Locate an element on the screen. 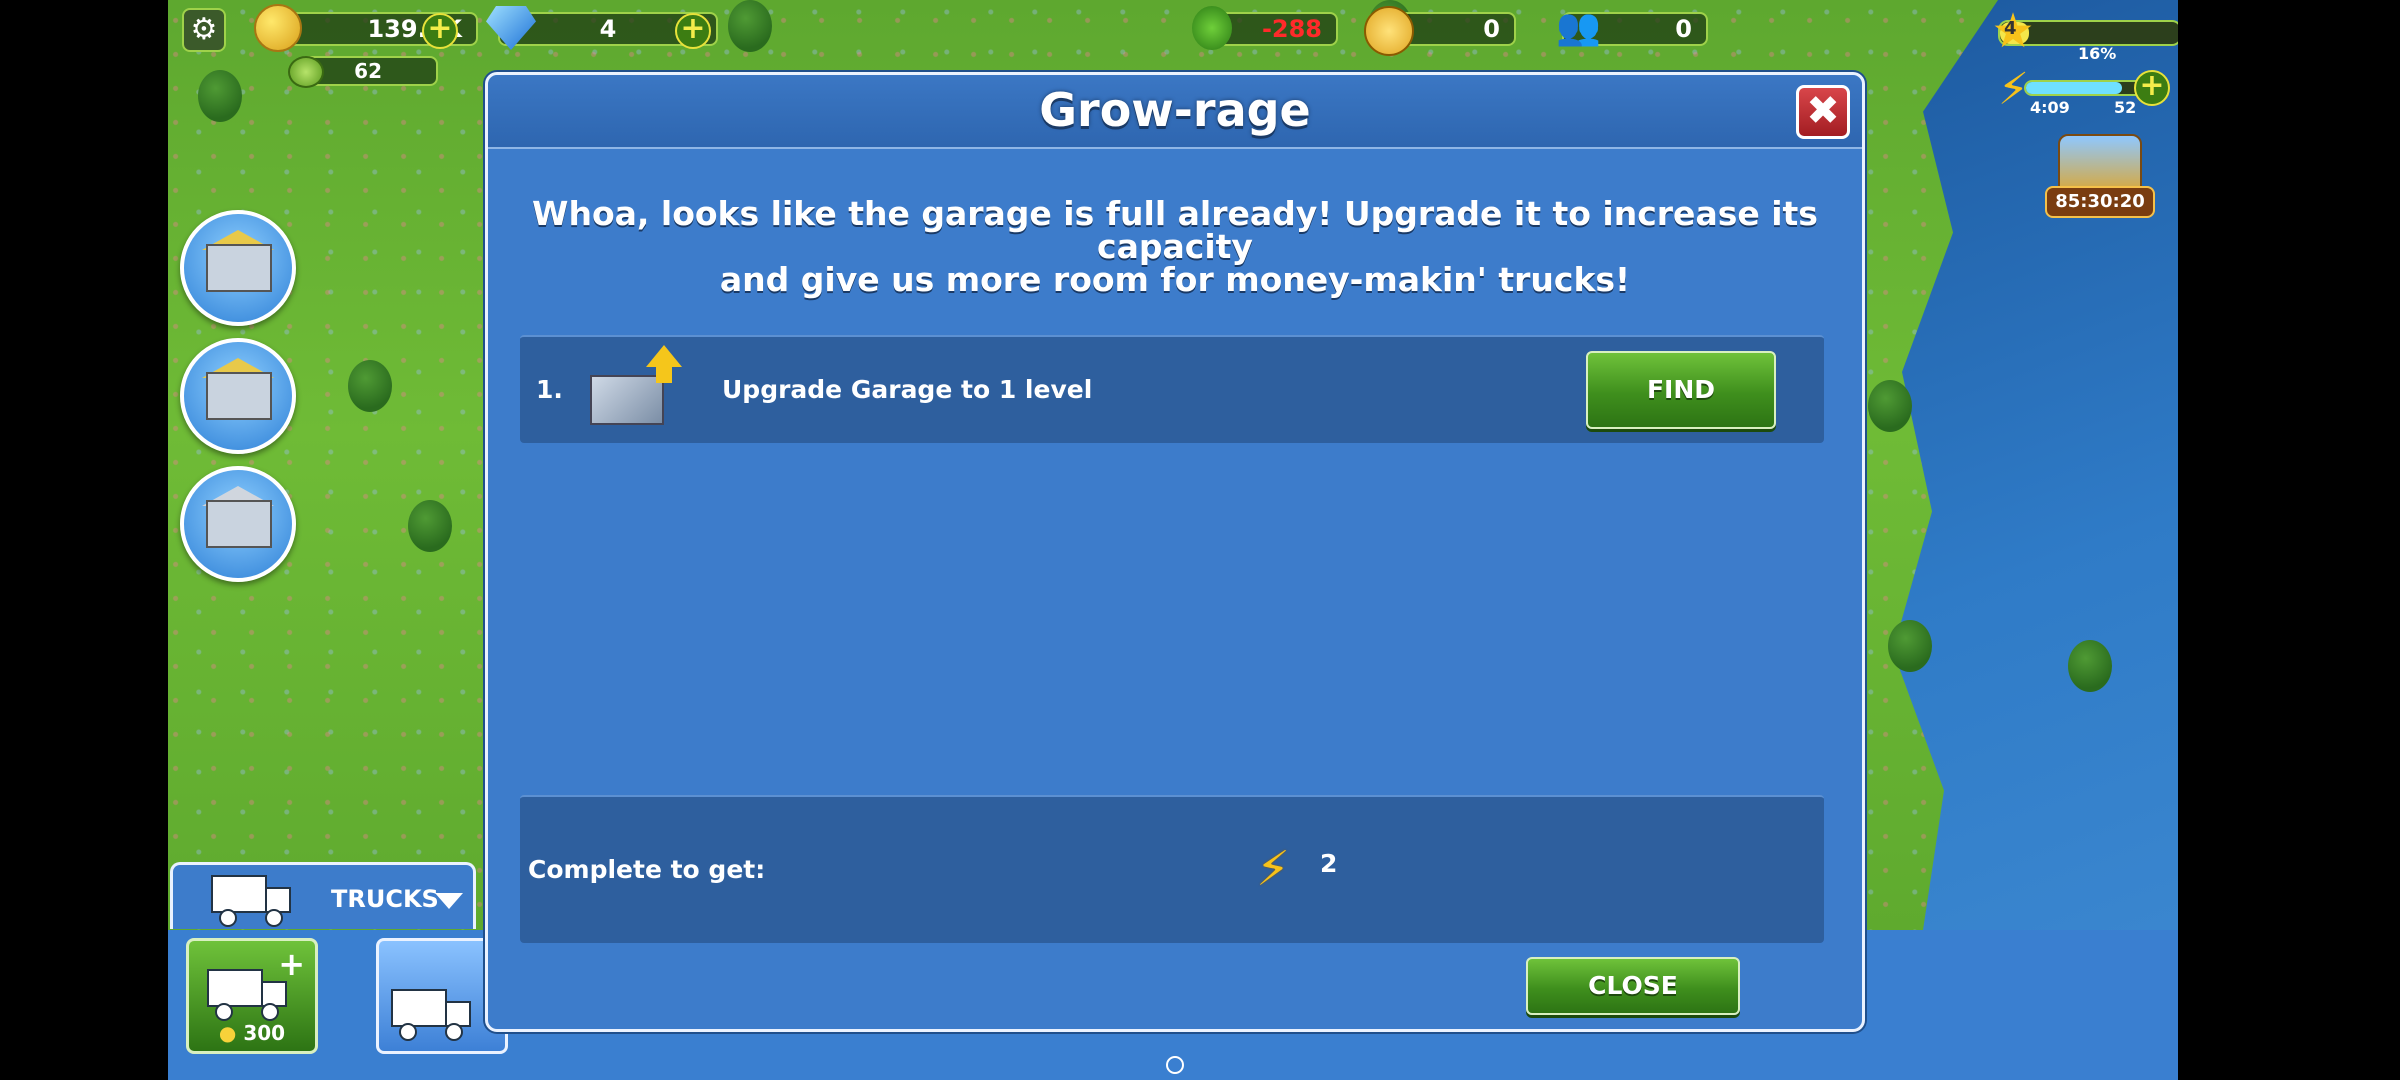  coin-icon: ● is located at coordinates (227, 1033).